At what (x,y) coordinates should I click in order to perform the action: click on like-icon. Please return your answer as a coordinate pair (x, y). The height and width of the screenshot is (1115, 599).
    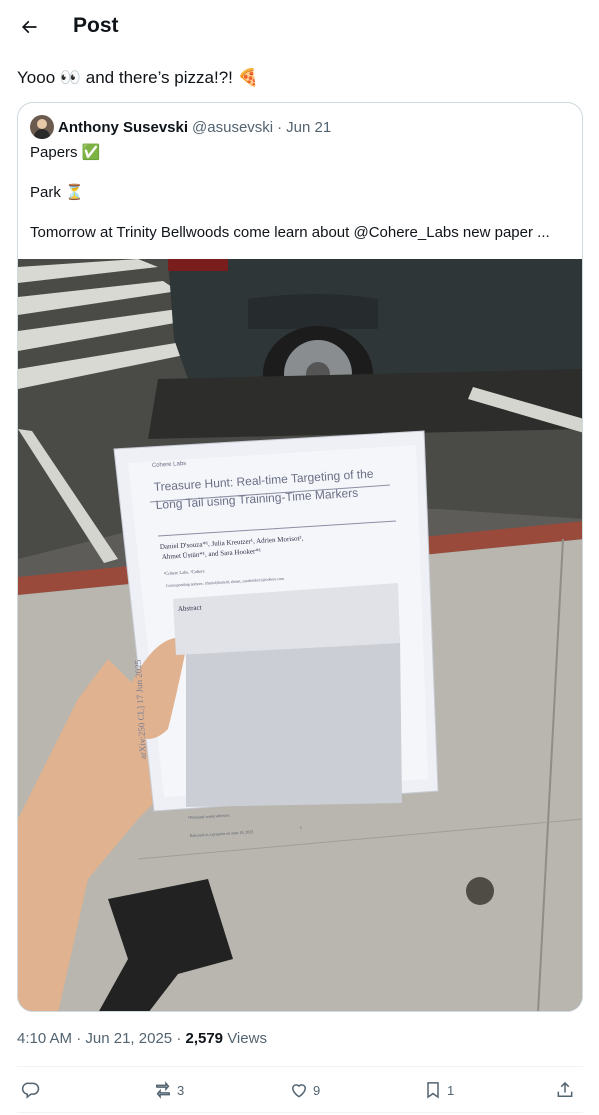
    Looking at the image, I should click on (299, 1091).